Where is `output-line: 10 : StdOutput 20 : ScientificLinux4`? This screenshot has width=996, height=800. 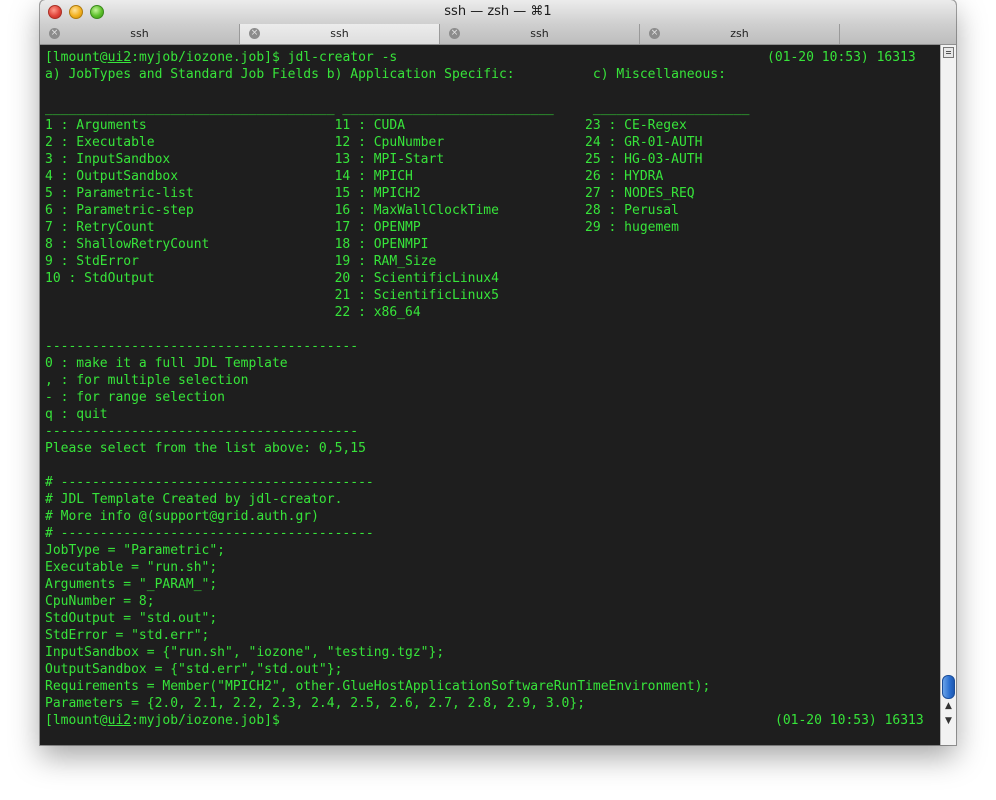
output-line: 10 : StdOutput 20 : ScientificLinux4 is located at coordinates (272, 278).